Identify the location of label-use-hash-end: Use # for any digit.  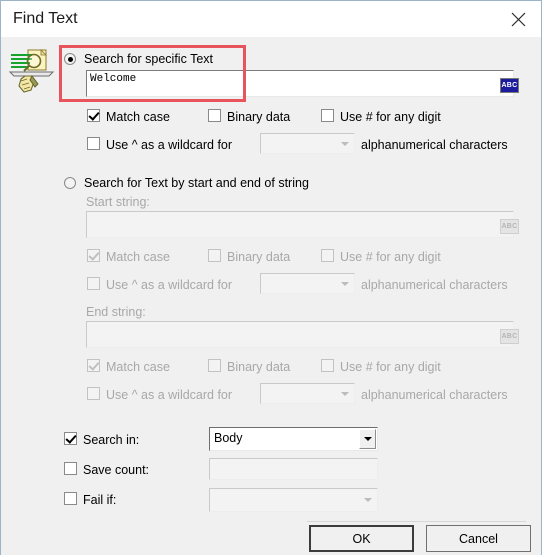
(390, 367).